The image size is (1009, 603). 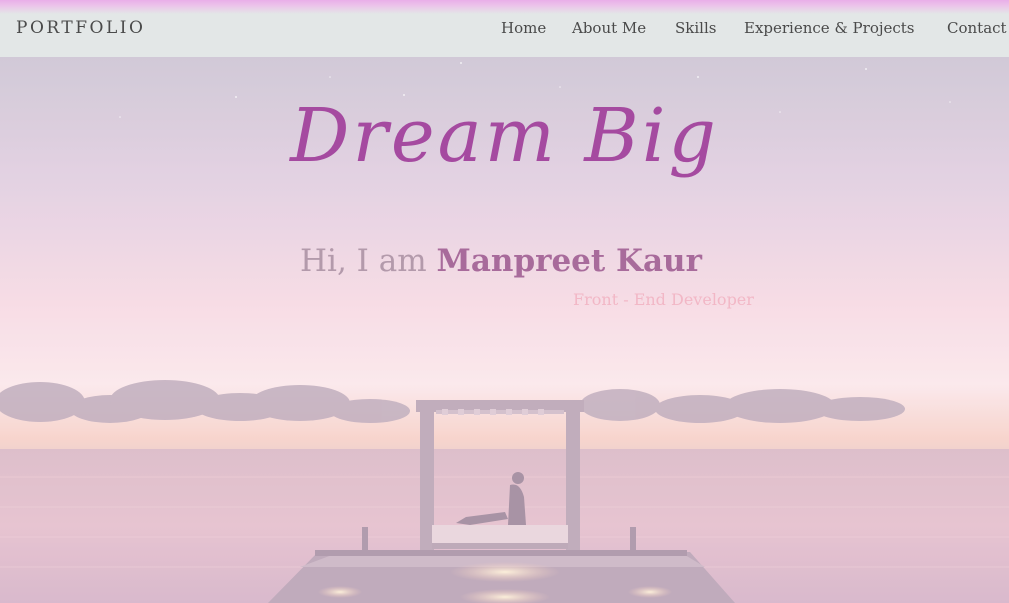 I want to click on hero-role-subtitle: Front - End Developer, so click(x=663, y=299).